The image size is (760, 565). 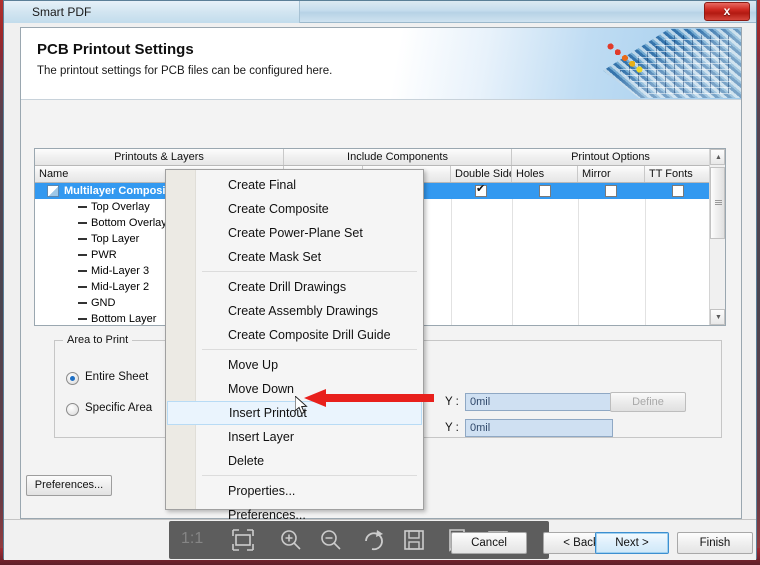 What do you see at coordinates (115, 239) in the screenshot?
I see `row-label-layer: Top Layer` at bounding box center [115, 239].